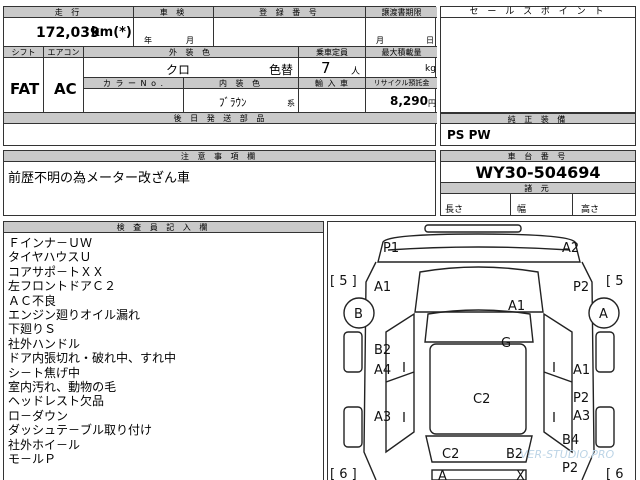  Describe the element at coordinates (64, 52) in the screenshot. I see `aircon-header: エアコン` at that location.